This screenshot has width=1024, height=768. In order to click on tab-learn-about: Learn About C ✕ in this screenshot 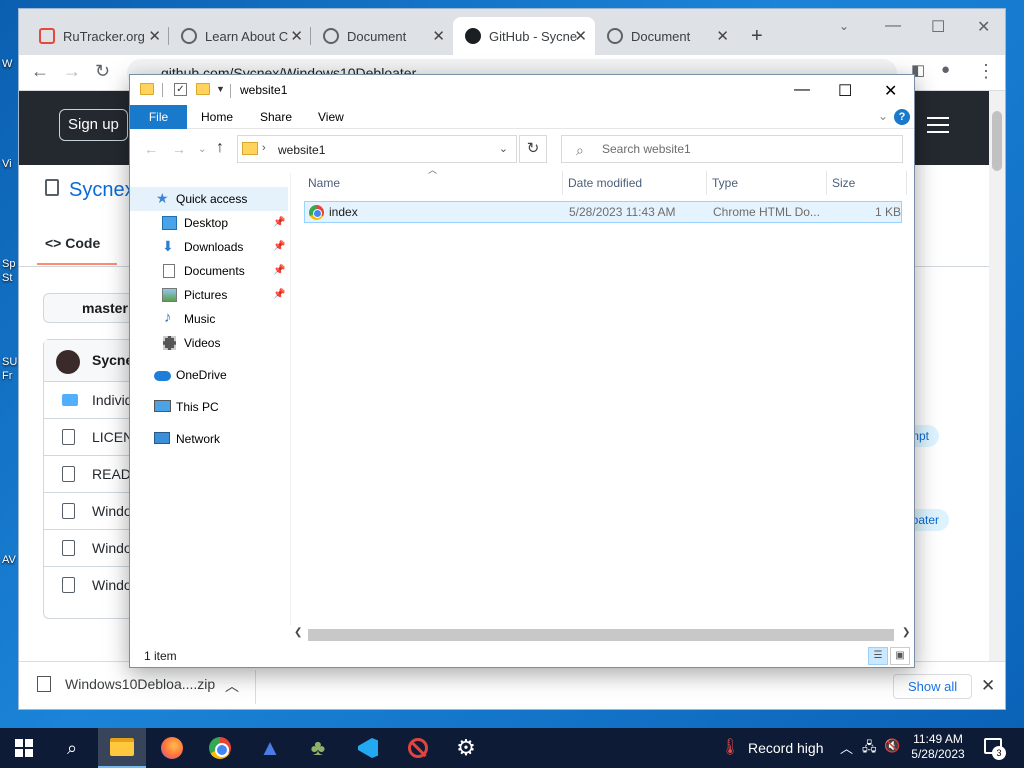, I will do `click(240, 36)`.